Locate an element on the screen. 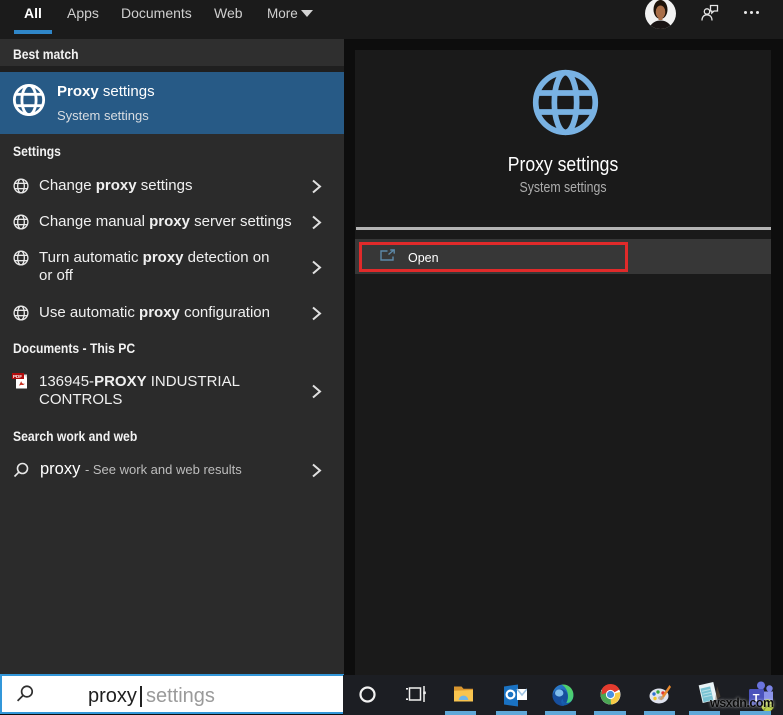 The height and width of the screenshot is (715, 783). svg-text: PDF is located at coordinates (17, 376).